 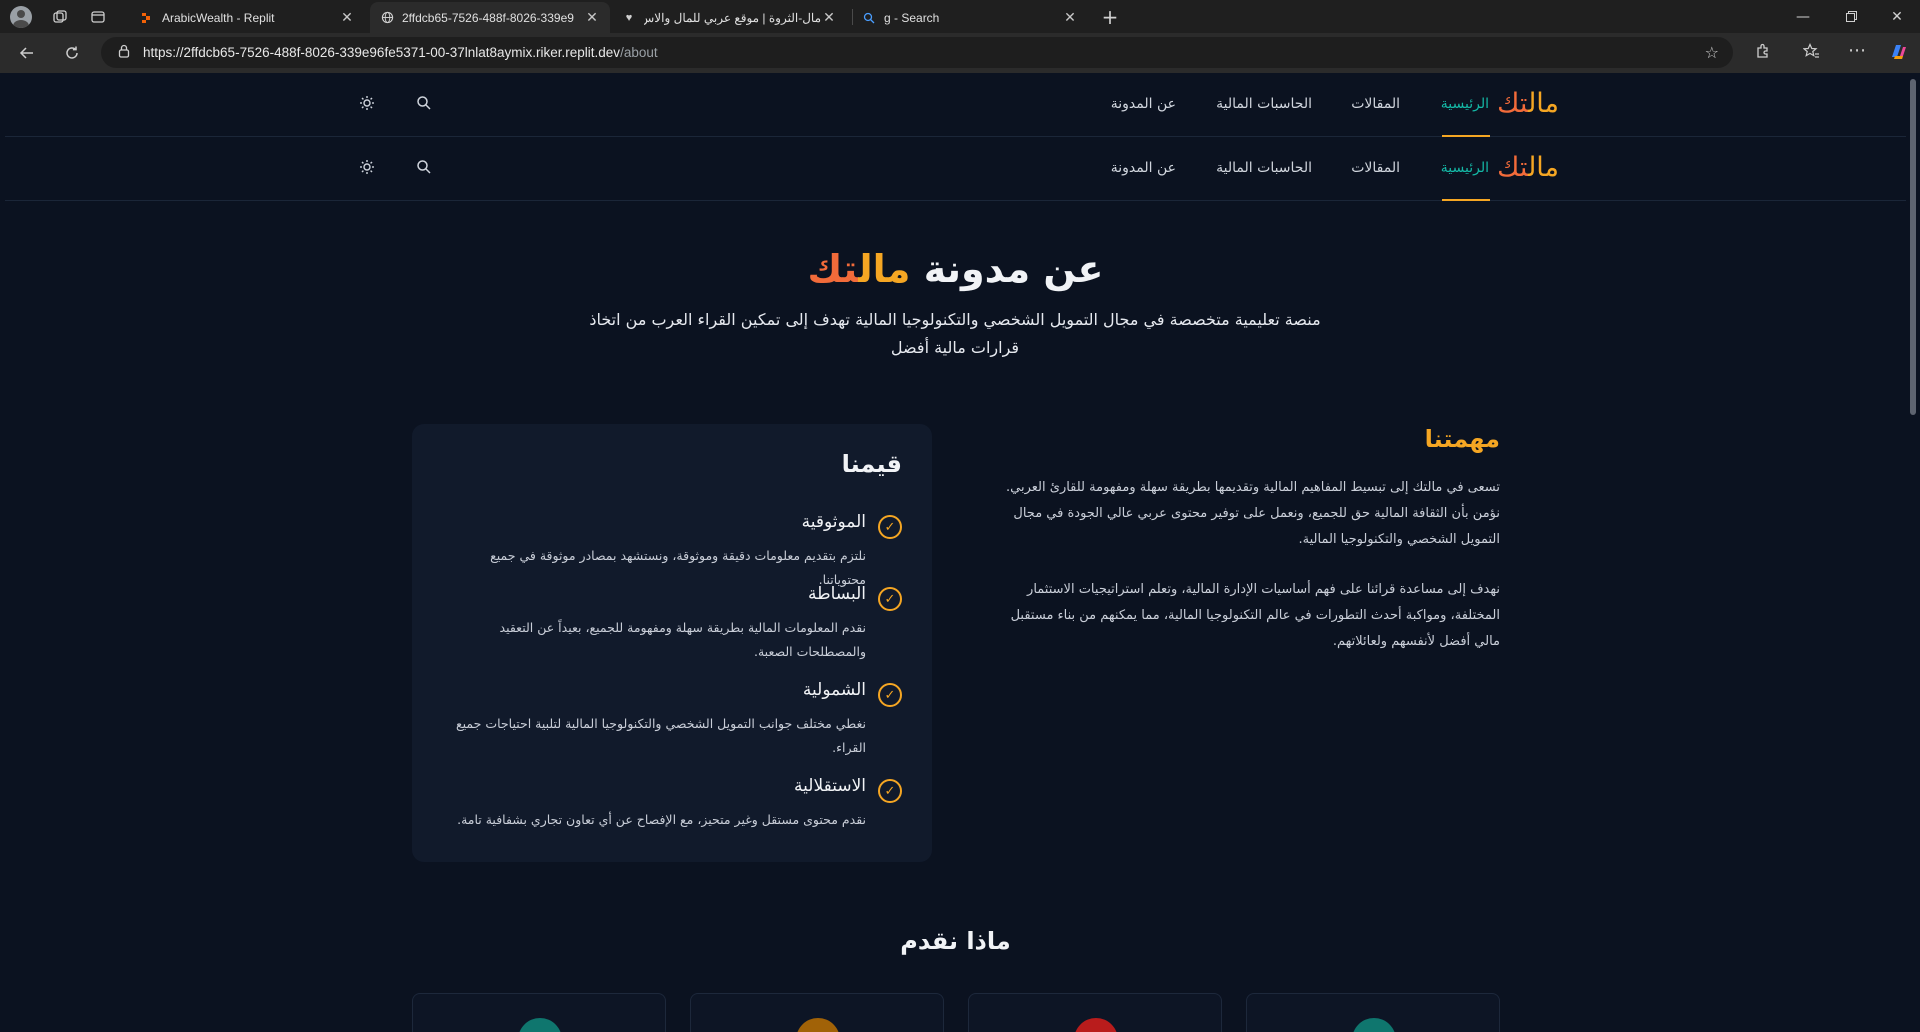 I want to click on copilot-icon, so click(x=1898, y=54).